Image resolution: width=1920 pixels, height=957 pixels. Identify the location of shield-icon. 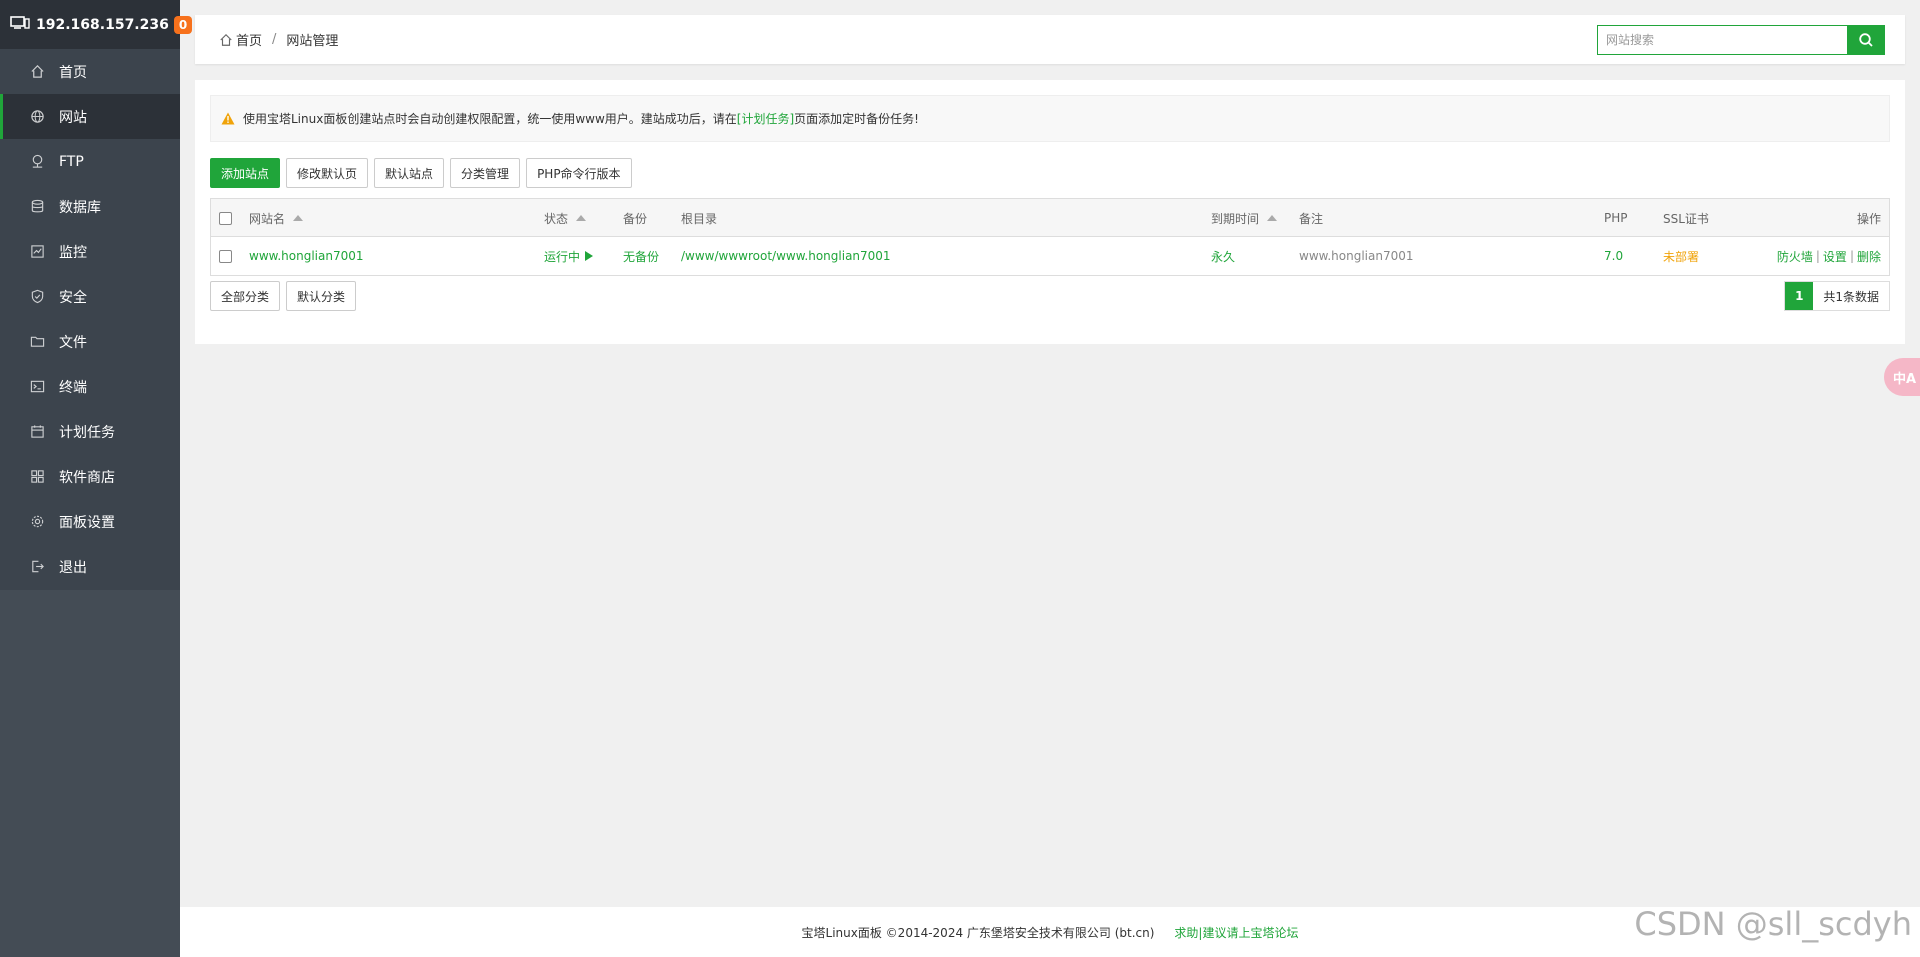
(37, 297).